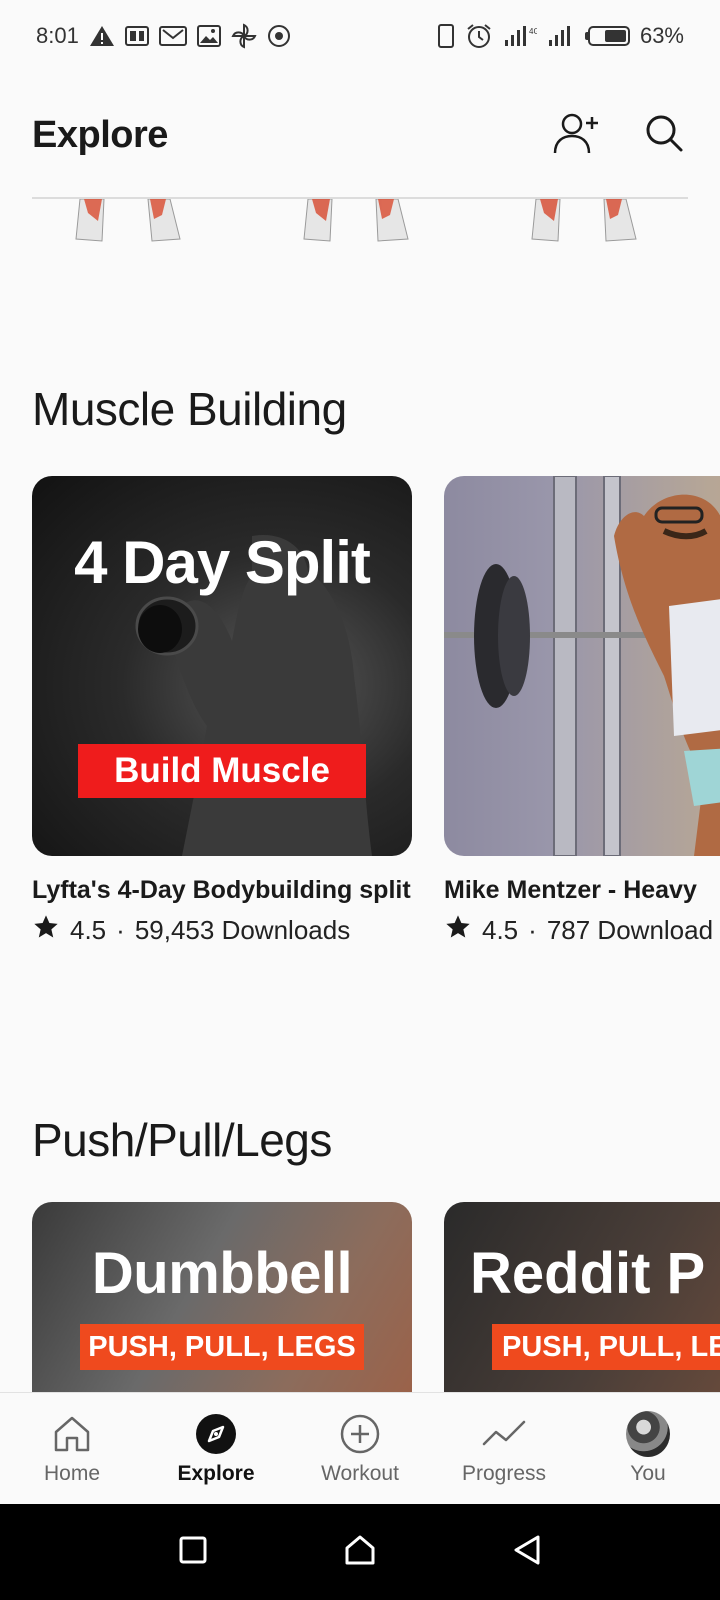 The height and width of the screenshot is (1600, 720). I want to click on status-right: 4G 63%, so click(560, 36).